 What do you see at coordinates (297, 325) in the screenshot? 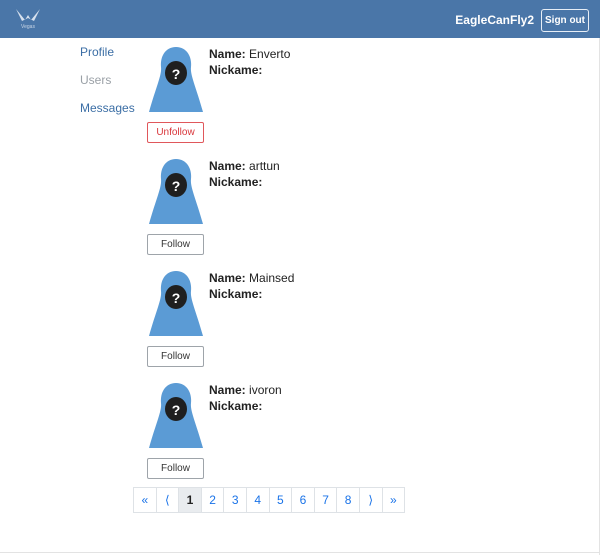
I see `user-card: ? Name: Mainsed Nickame: Follow` at bounding box center [297, 325].